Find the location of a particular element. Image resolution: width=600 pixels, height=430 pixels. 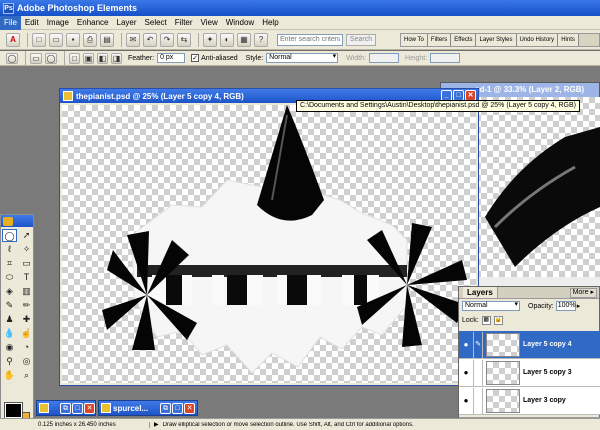

add-selection-icon: ▣ is located at coordinates (88, 58).